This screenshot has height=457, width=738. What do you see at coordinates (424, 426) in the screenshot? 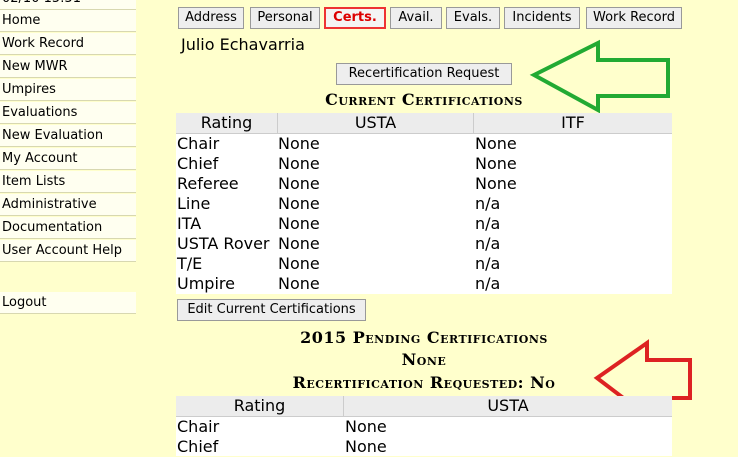
I see `pending-certifications-table: Rating USTA Chair None Chief None` at bounding box center [424, 426].